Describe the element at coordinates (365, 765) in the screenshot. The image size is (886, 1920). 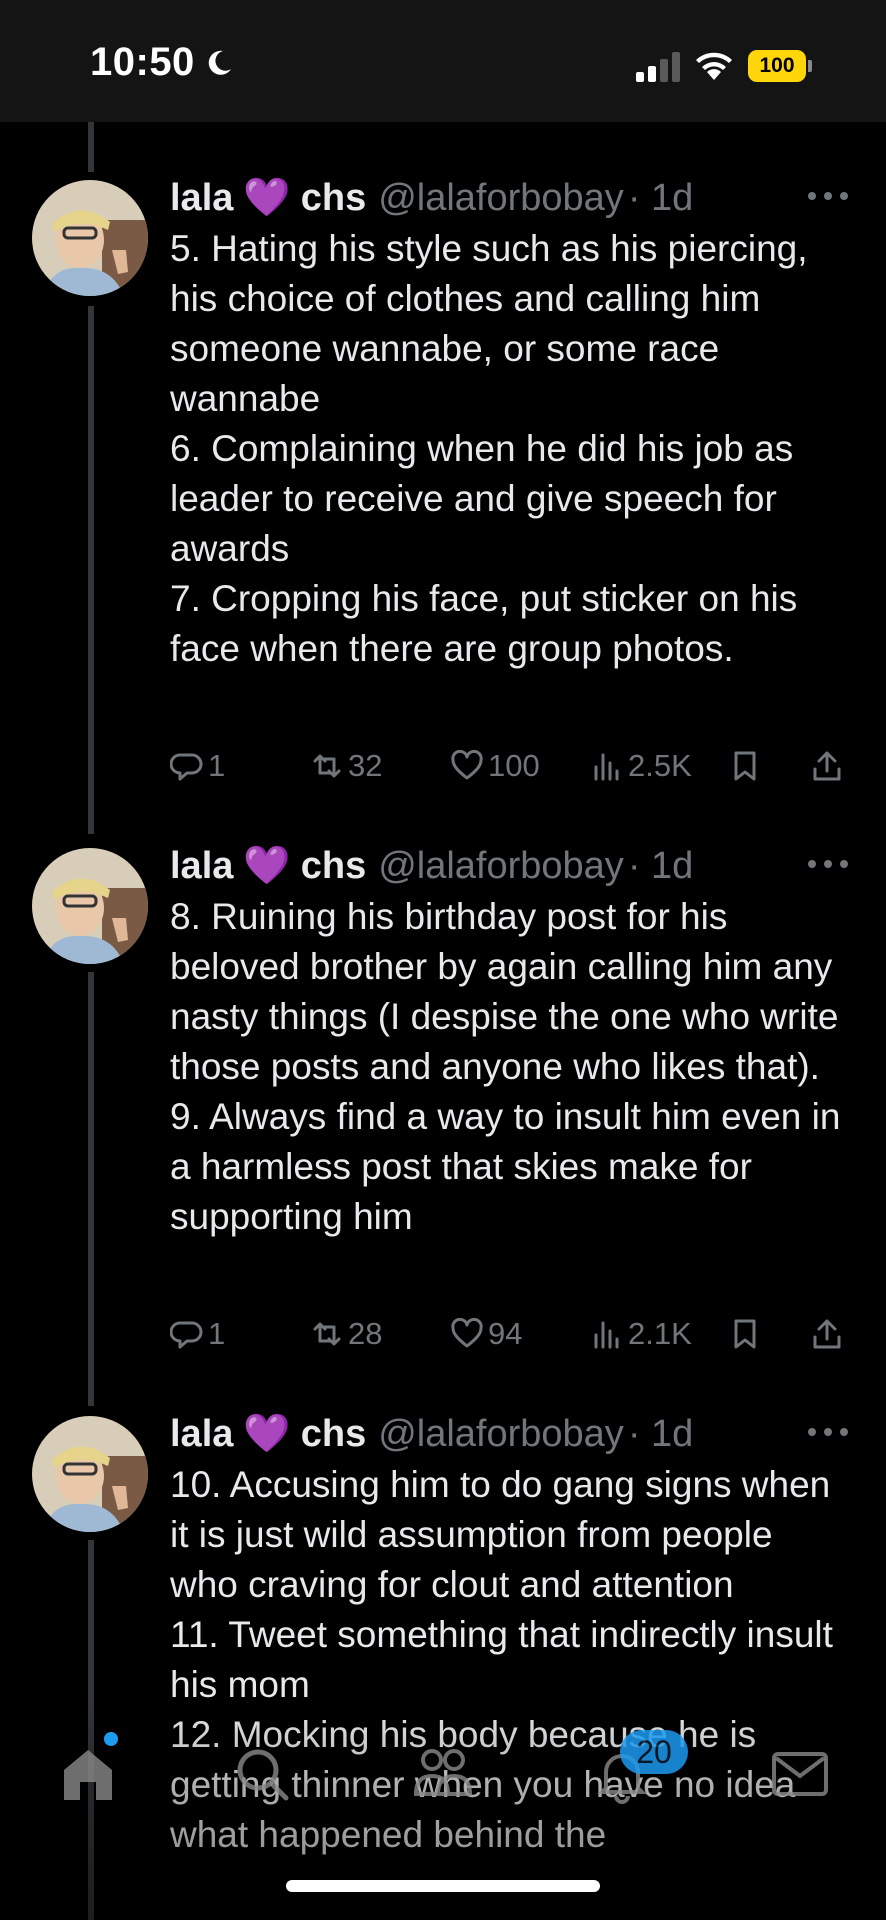
I see `repost-count: 32` at that location.